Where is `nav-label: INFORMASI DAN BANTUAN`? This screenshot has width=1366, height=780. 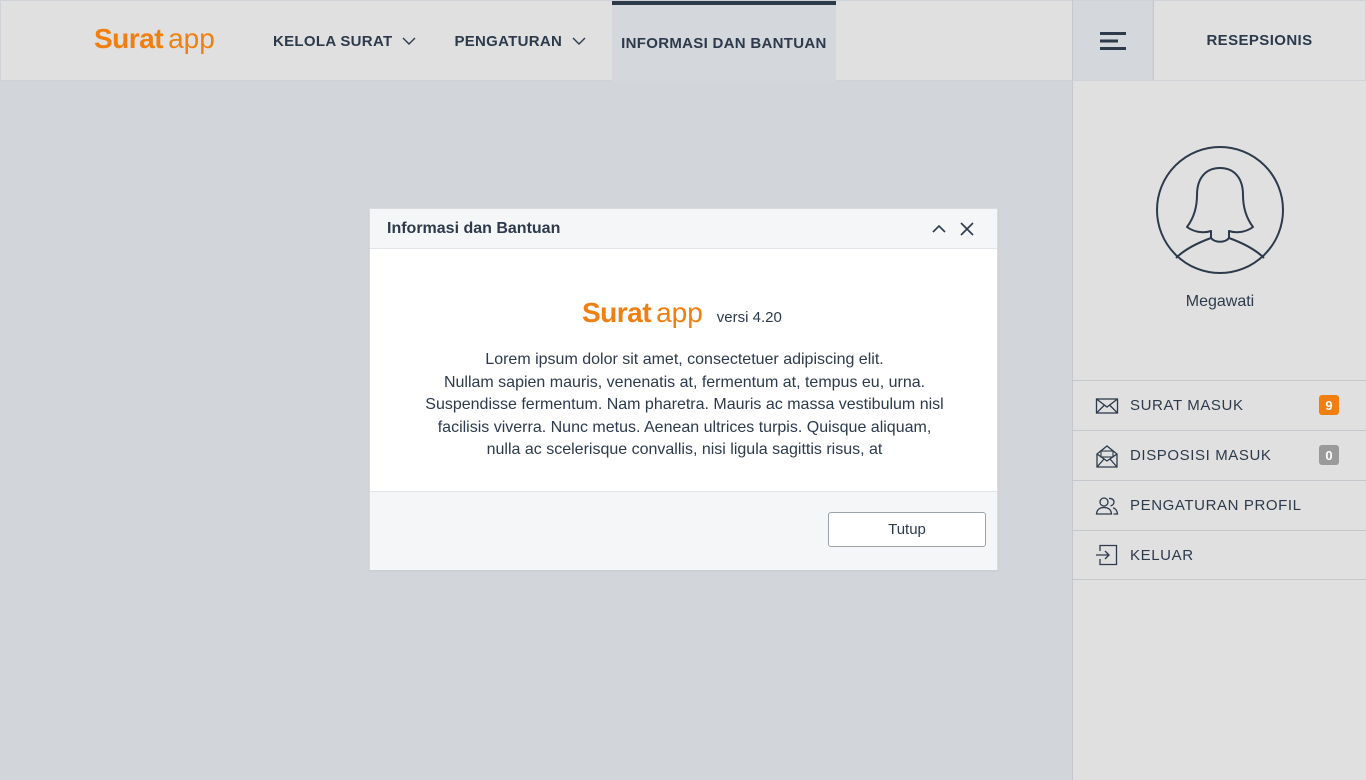 nav-label: INFORMASI DAN BANTUAN is located at coordinates (724, 43).